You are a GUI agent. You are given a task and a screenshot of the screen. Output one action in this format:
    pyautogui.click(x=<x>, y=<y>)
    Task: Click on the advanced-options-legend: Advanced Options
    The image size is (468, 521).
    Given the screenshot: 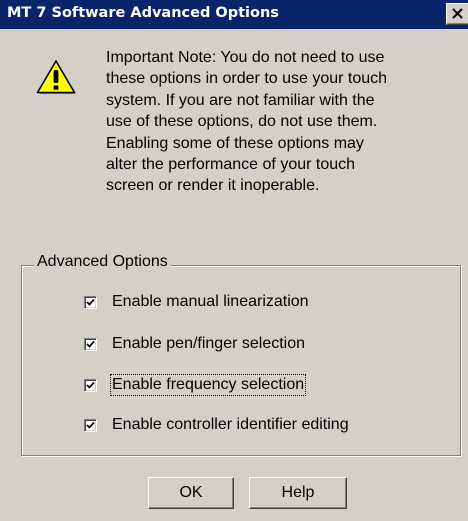 What is the action you would take?
    pyautogui.click(x=102, y=262)
    